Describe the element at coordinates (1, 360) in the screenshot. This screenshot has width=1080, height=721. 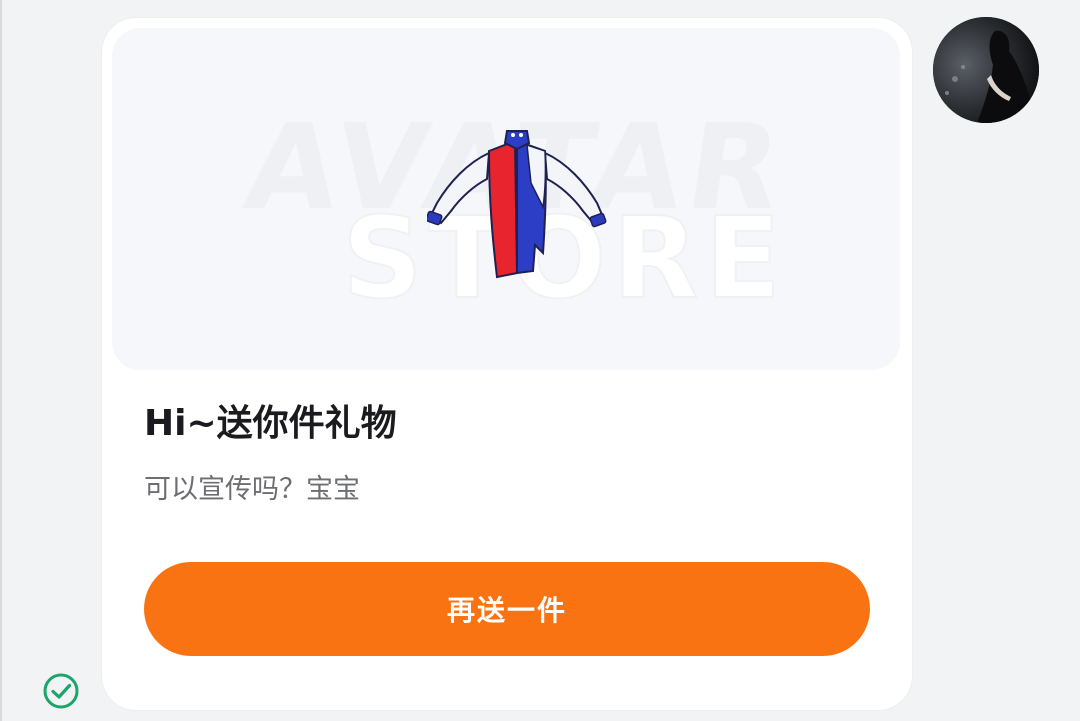
I see `left-divider` at that location.